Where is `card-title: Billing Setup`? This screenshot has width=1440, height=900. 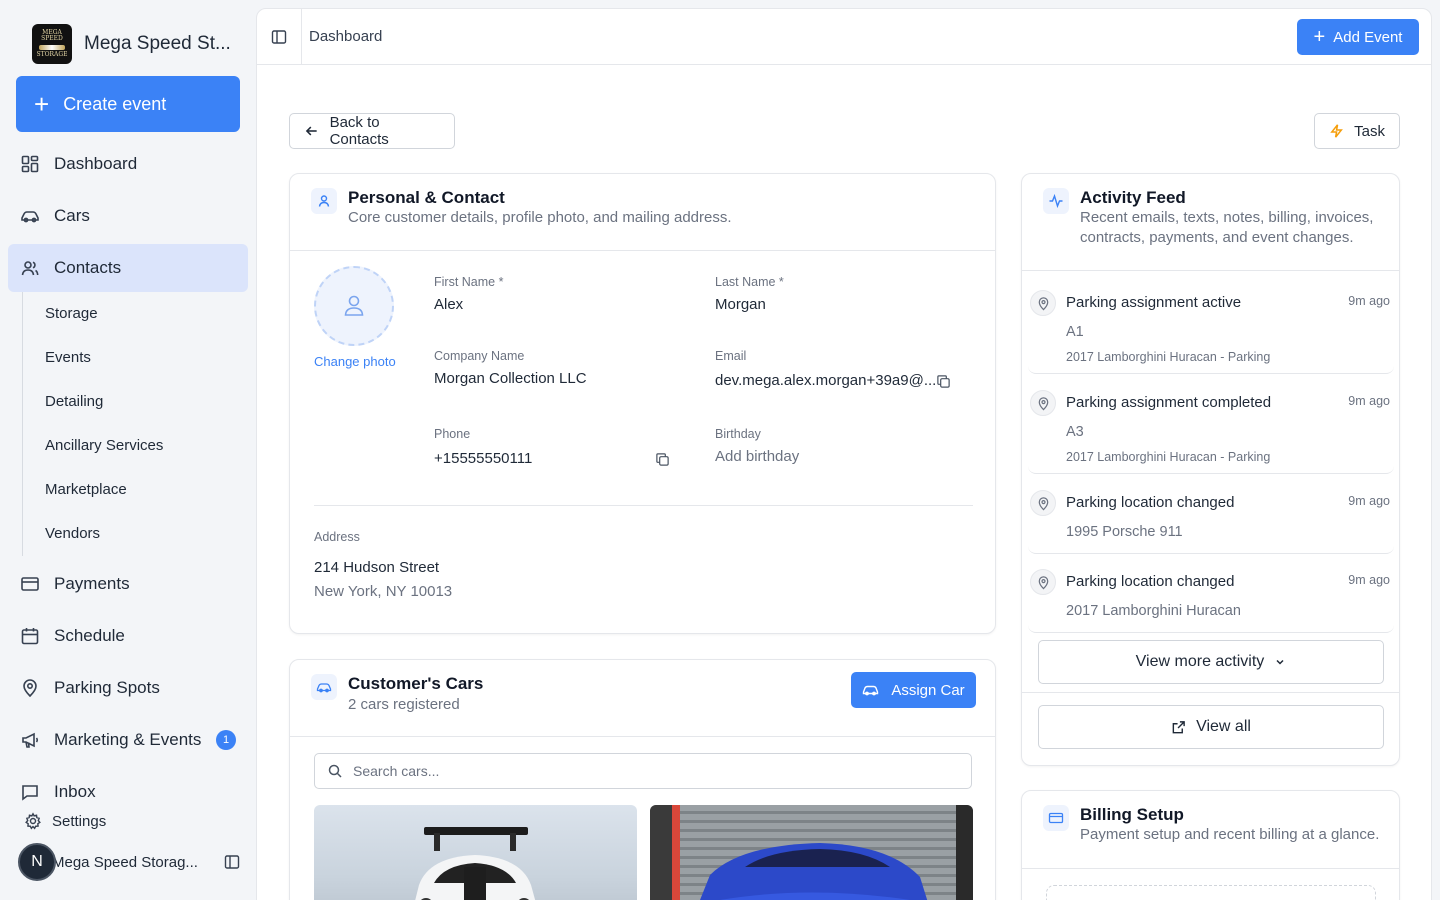 card-title: Billing Setup is located at coordinates (1132, 814).